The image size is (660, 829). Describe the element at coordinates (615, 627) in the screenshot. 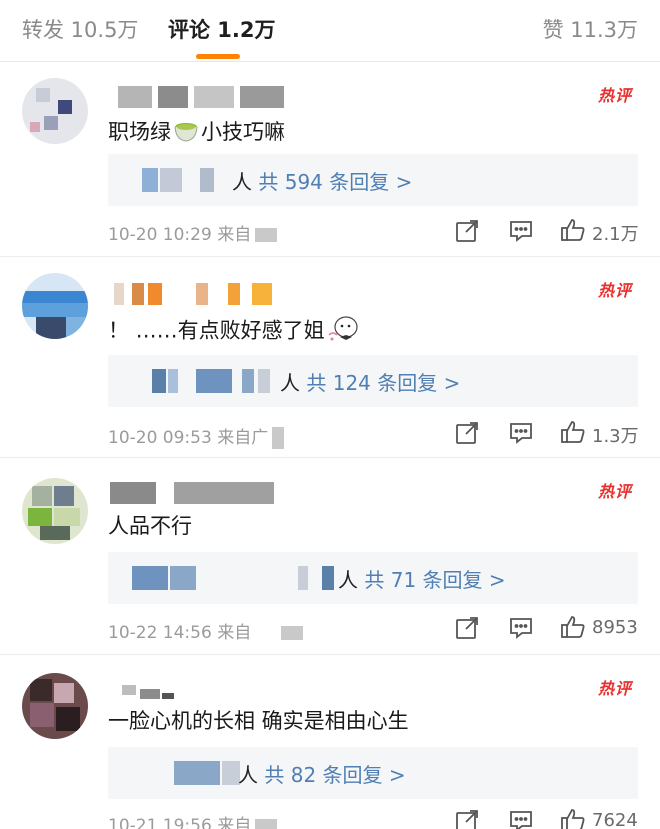

I see `like-count: 8953` at that location.